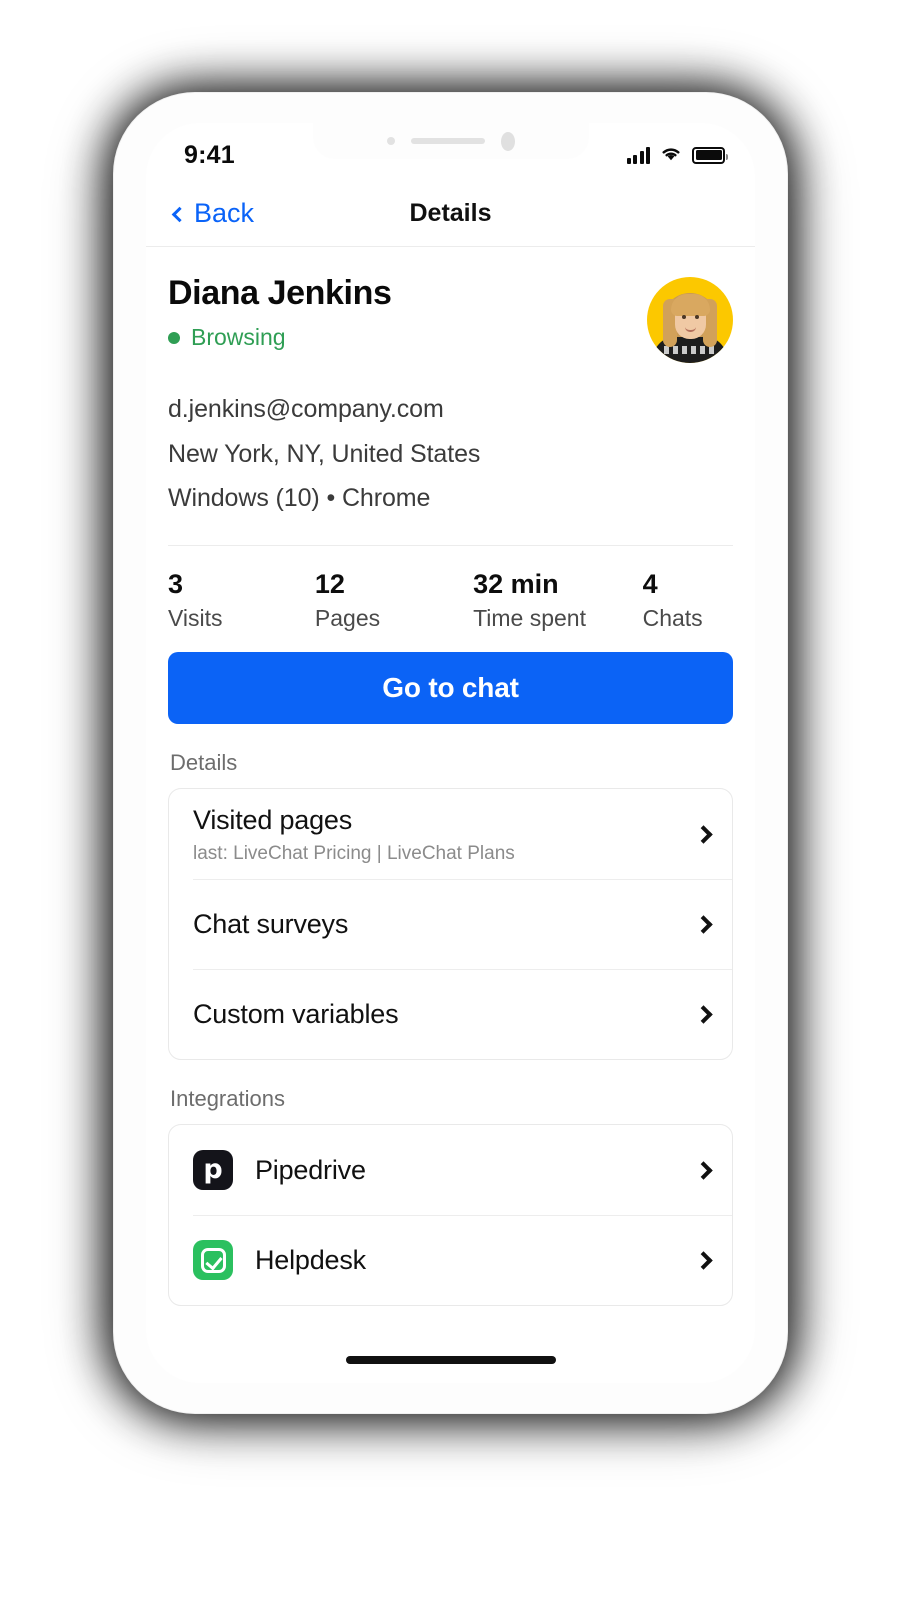  Describe the element at coordinates (179, 214) in the screenshot. I see `chevron-left-icon` at that location.